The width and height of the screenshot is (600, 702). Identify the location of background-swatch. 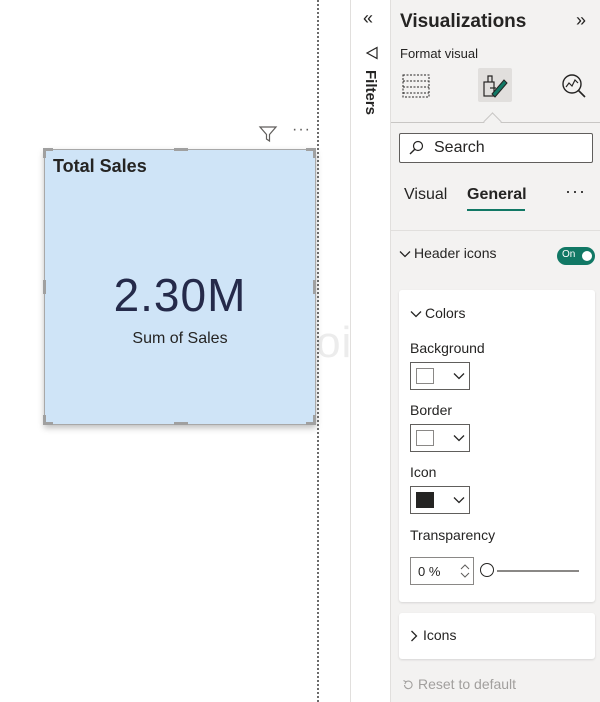
(425, 376).